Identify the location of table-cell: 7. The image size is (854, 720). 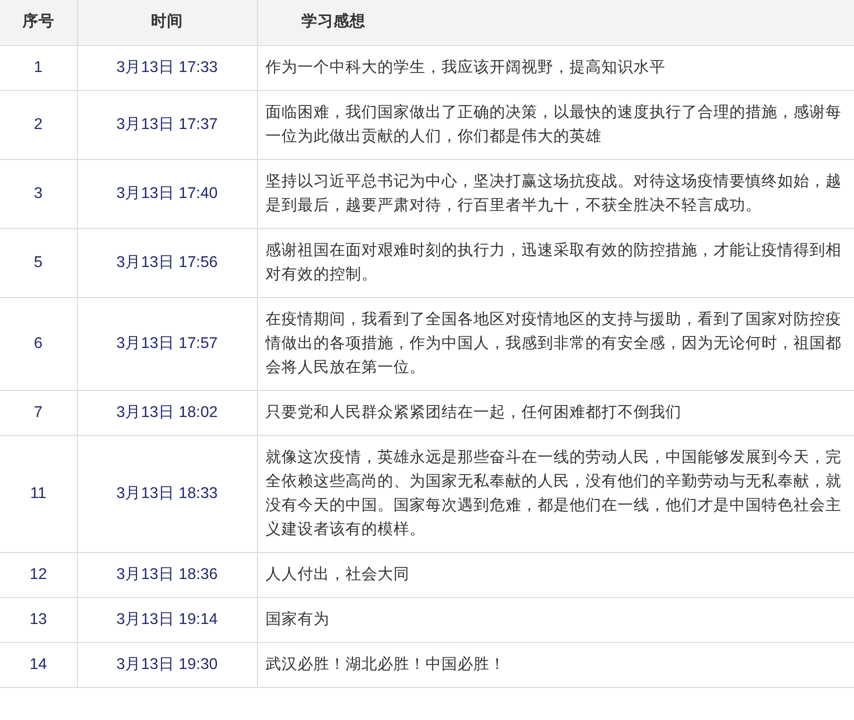
(38, 412).